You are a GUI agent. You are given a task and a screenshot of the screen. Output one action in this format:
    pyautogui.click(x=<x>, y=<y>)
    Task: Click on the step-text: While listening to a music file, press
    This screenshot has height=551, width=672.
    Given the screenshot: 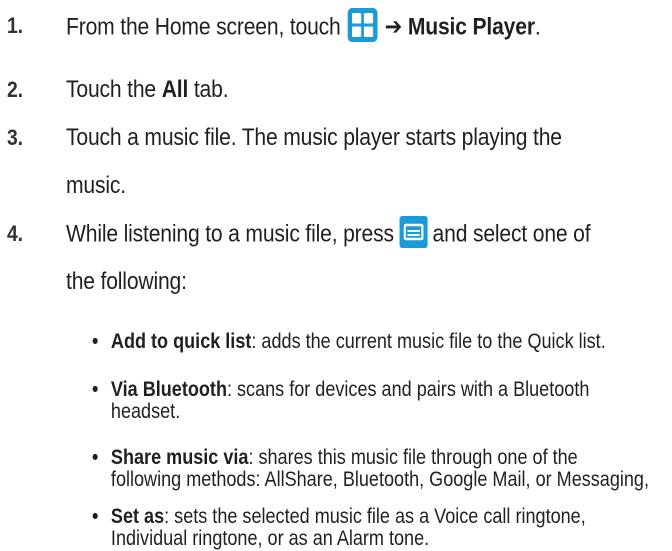 What is the action you would take?
    pyautogui.click(x=230, y=234)
    